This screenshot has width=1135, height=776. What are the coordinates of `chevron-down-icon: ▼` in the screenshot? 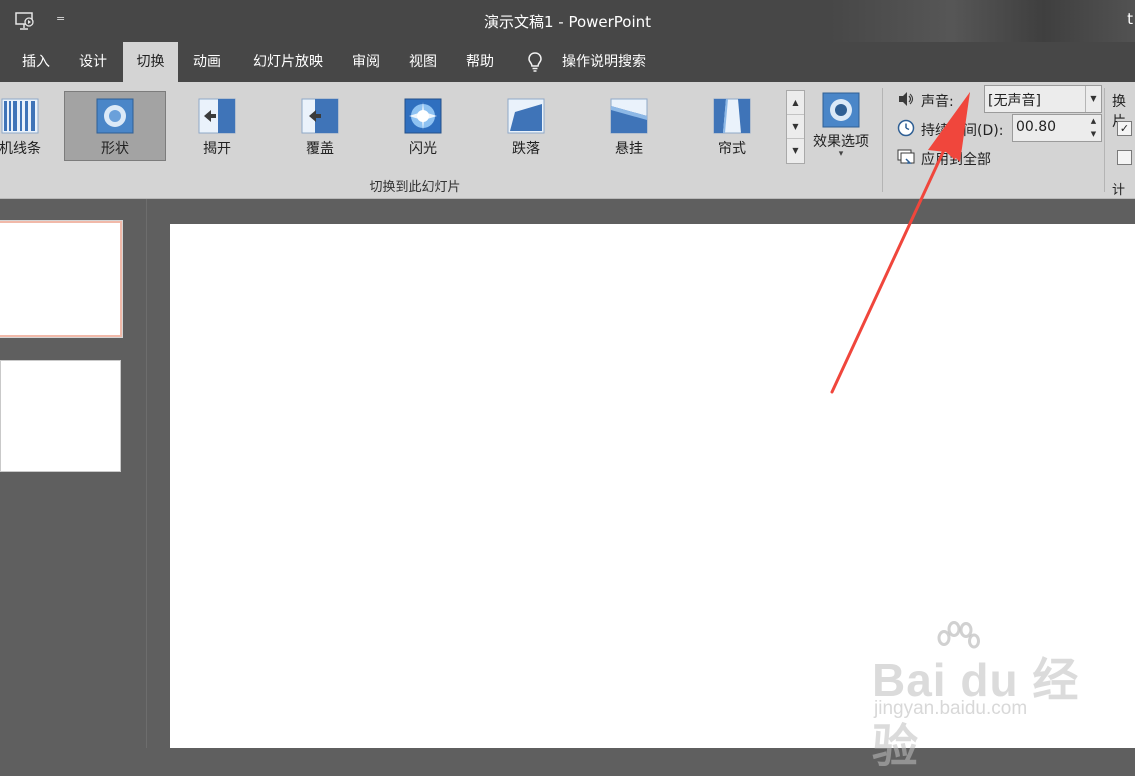 It's located at (1093, 99).